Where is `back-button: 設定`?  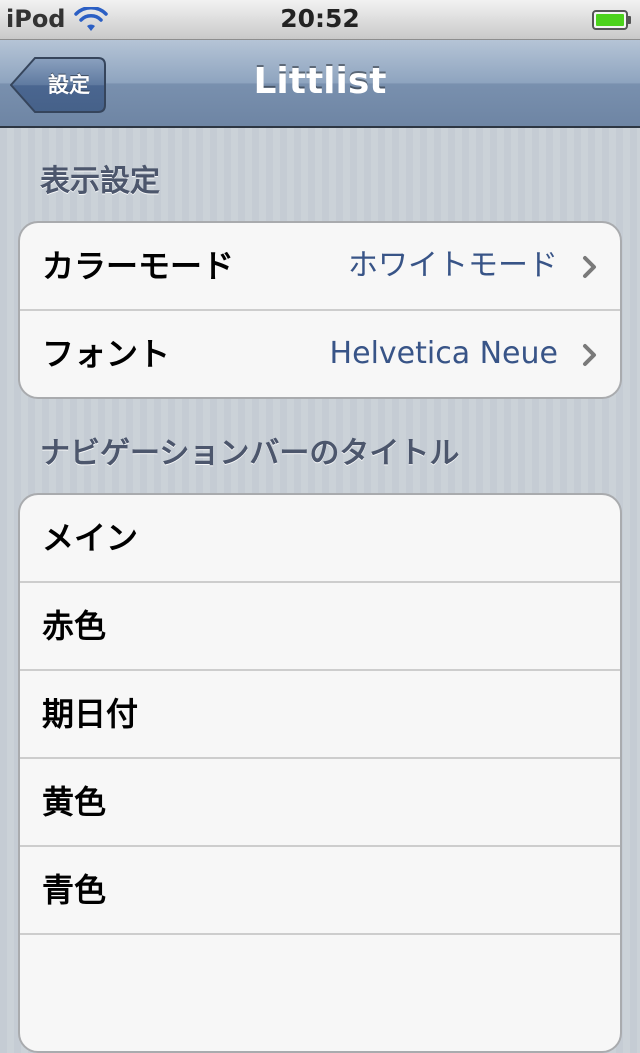 back-button: 設定 is located at coordinates (58, 85).